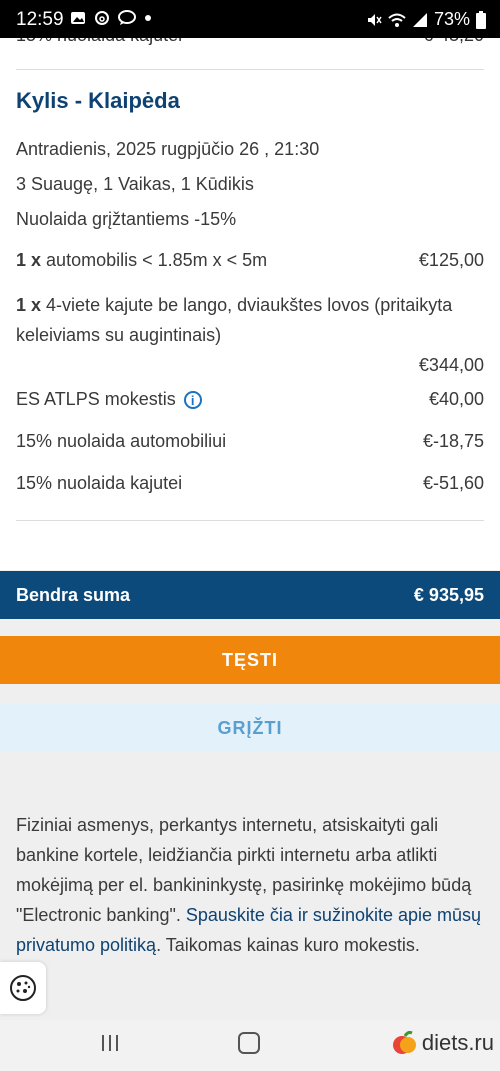 Image resolution: width=500 pixels, height=1071 pixels. I want to click on total-bar: Bendra suma € 935,95, so click(250, 595).